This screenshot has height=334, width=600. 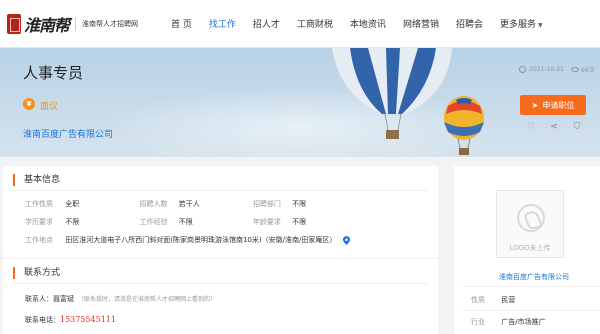 What do you see at coordinates (14, 24) in the screenshot?
I see `logo-seal-icon` at bounding box center [14, 24].